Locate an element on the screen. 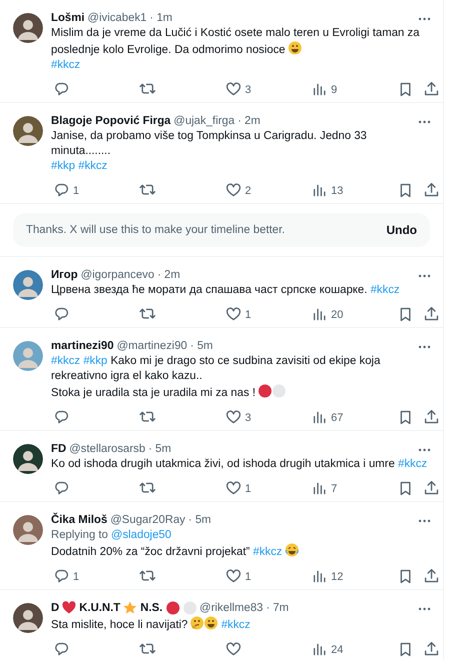 This screenshot has width=450, height=660. user-handle: @ujak_firga is located at coordinates (204, 121).